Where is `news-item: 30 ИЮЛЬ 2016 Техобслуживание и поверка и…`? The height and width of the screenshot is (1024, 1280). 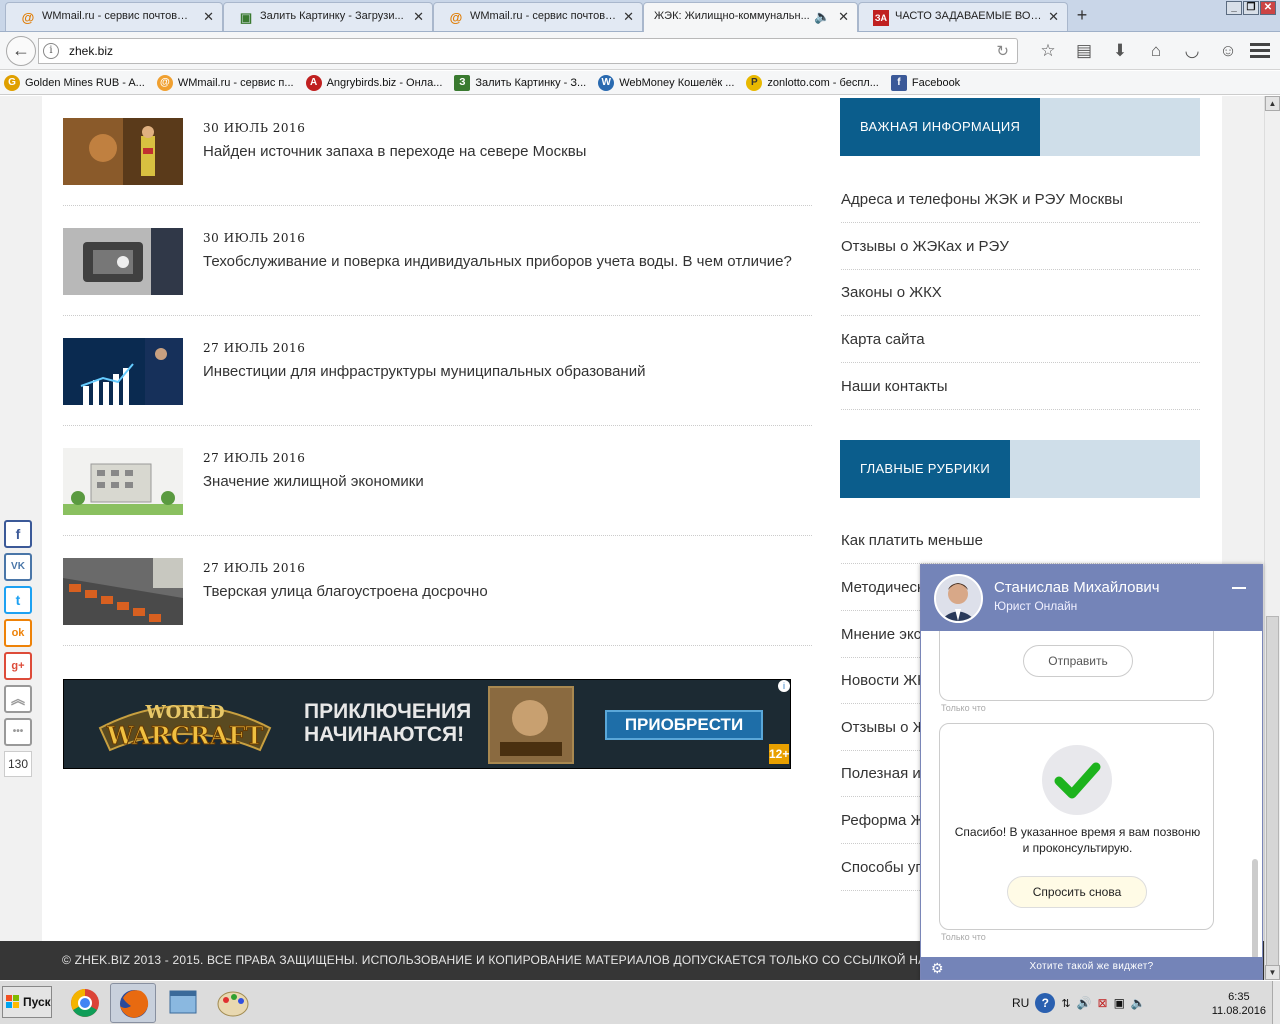
news-item: 30 ИЮЛЬ 2016 Техобслуживание и поверка и… is located at coordinates (437, 261).